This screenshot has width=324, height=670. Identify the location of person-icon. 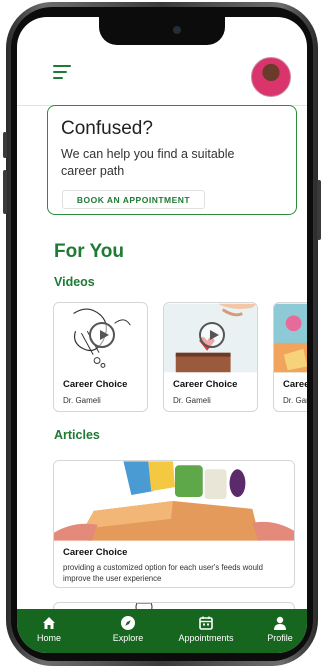
(280, 623).